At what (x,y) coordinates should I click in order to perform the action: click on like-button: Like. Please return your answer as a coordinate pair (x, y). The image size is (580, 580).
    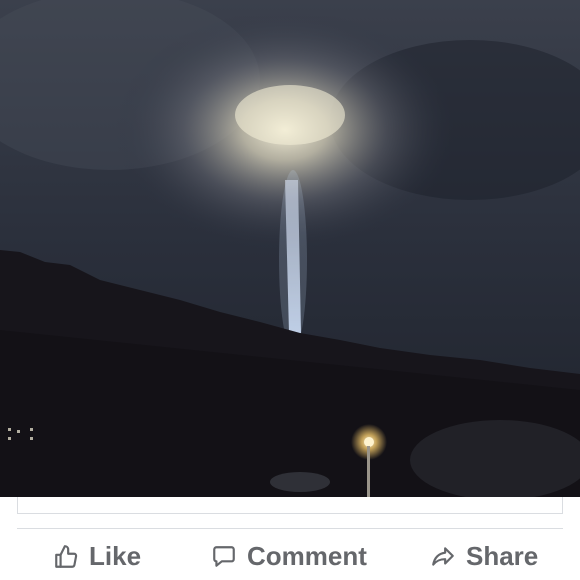
    Looking at the image, I should click on (97, 556).